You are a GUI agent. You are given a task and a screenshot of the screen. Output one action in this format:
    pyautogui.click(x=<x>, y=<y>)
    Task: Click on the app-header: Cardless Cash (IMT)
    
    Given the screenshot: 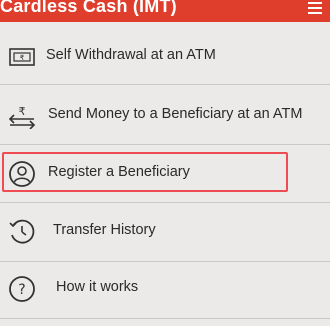 What is the action you would take?
    pyautogui.click(x=165, y=11)
    